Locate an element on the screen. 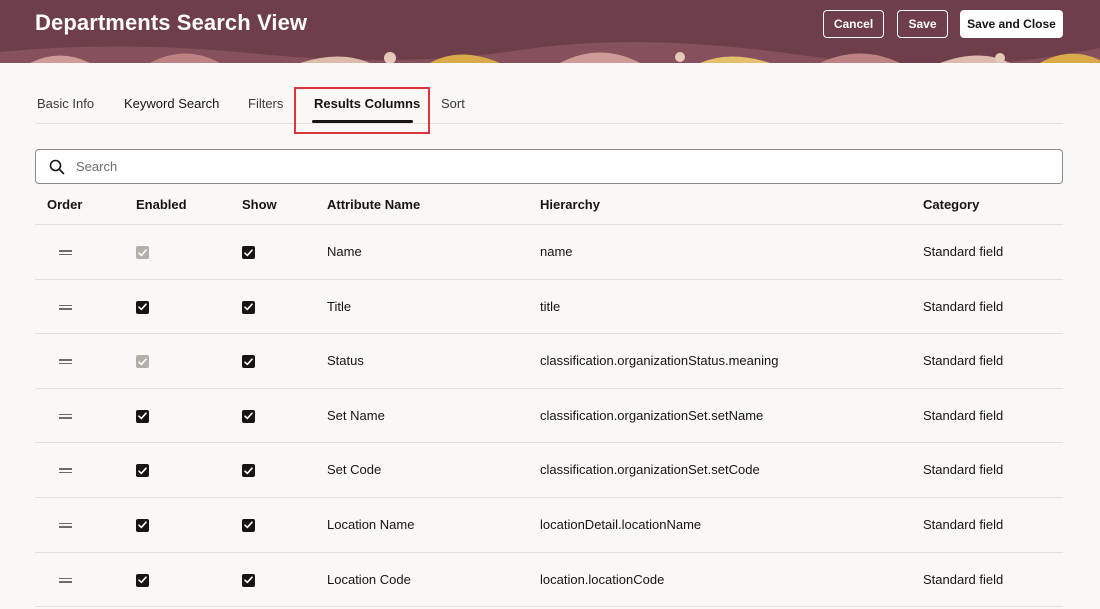 Image resolution: width=1100 pixels, height=609 pixels. attribute-name-cell: Set Name is located at coordinates (356, 415).